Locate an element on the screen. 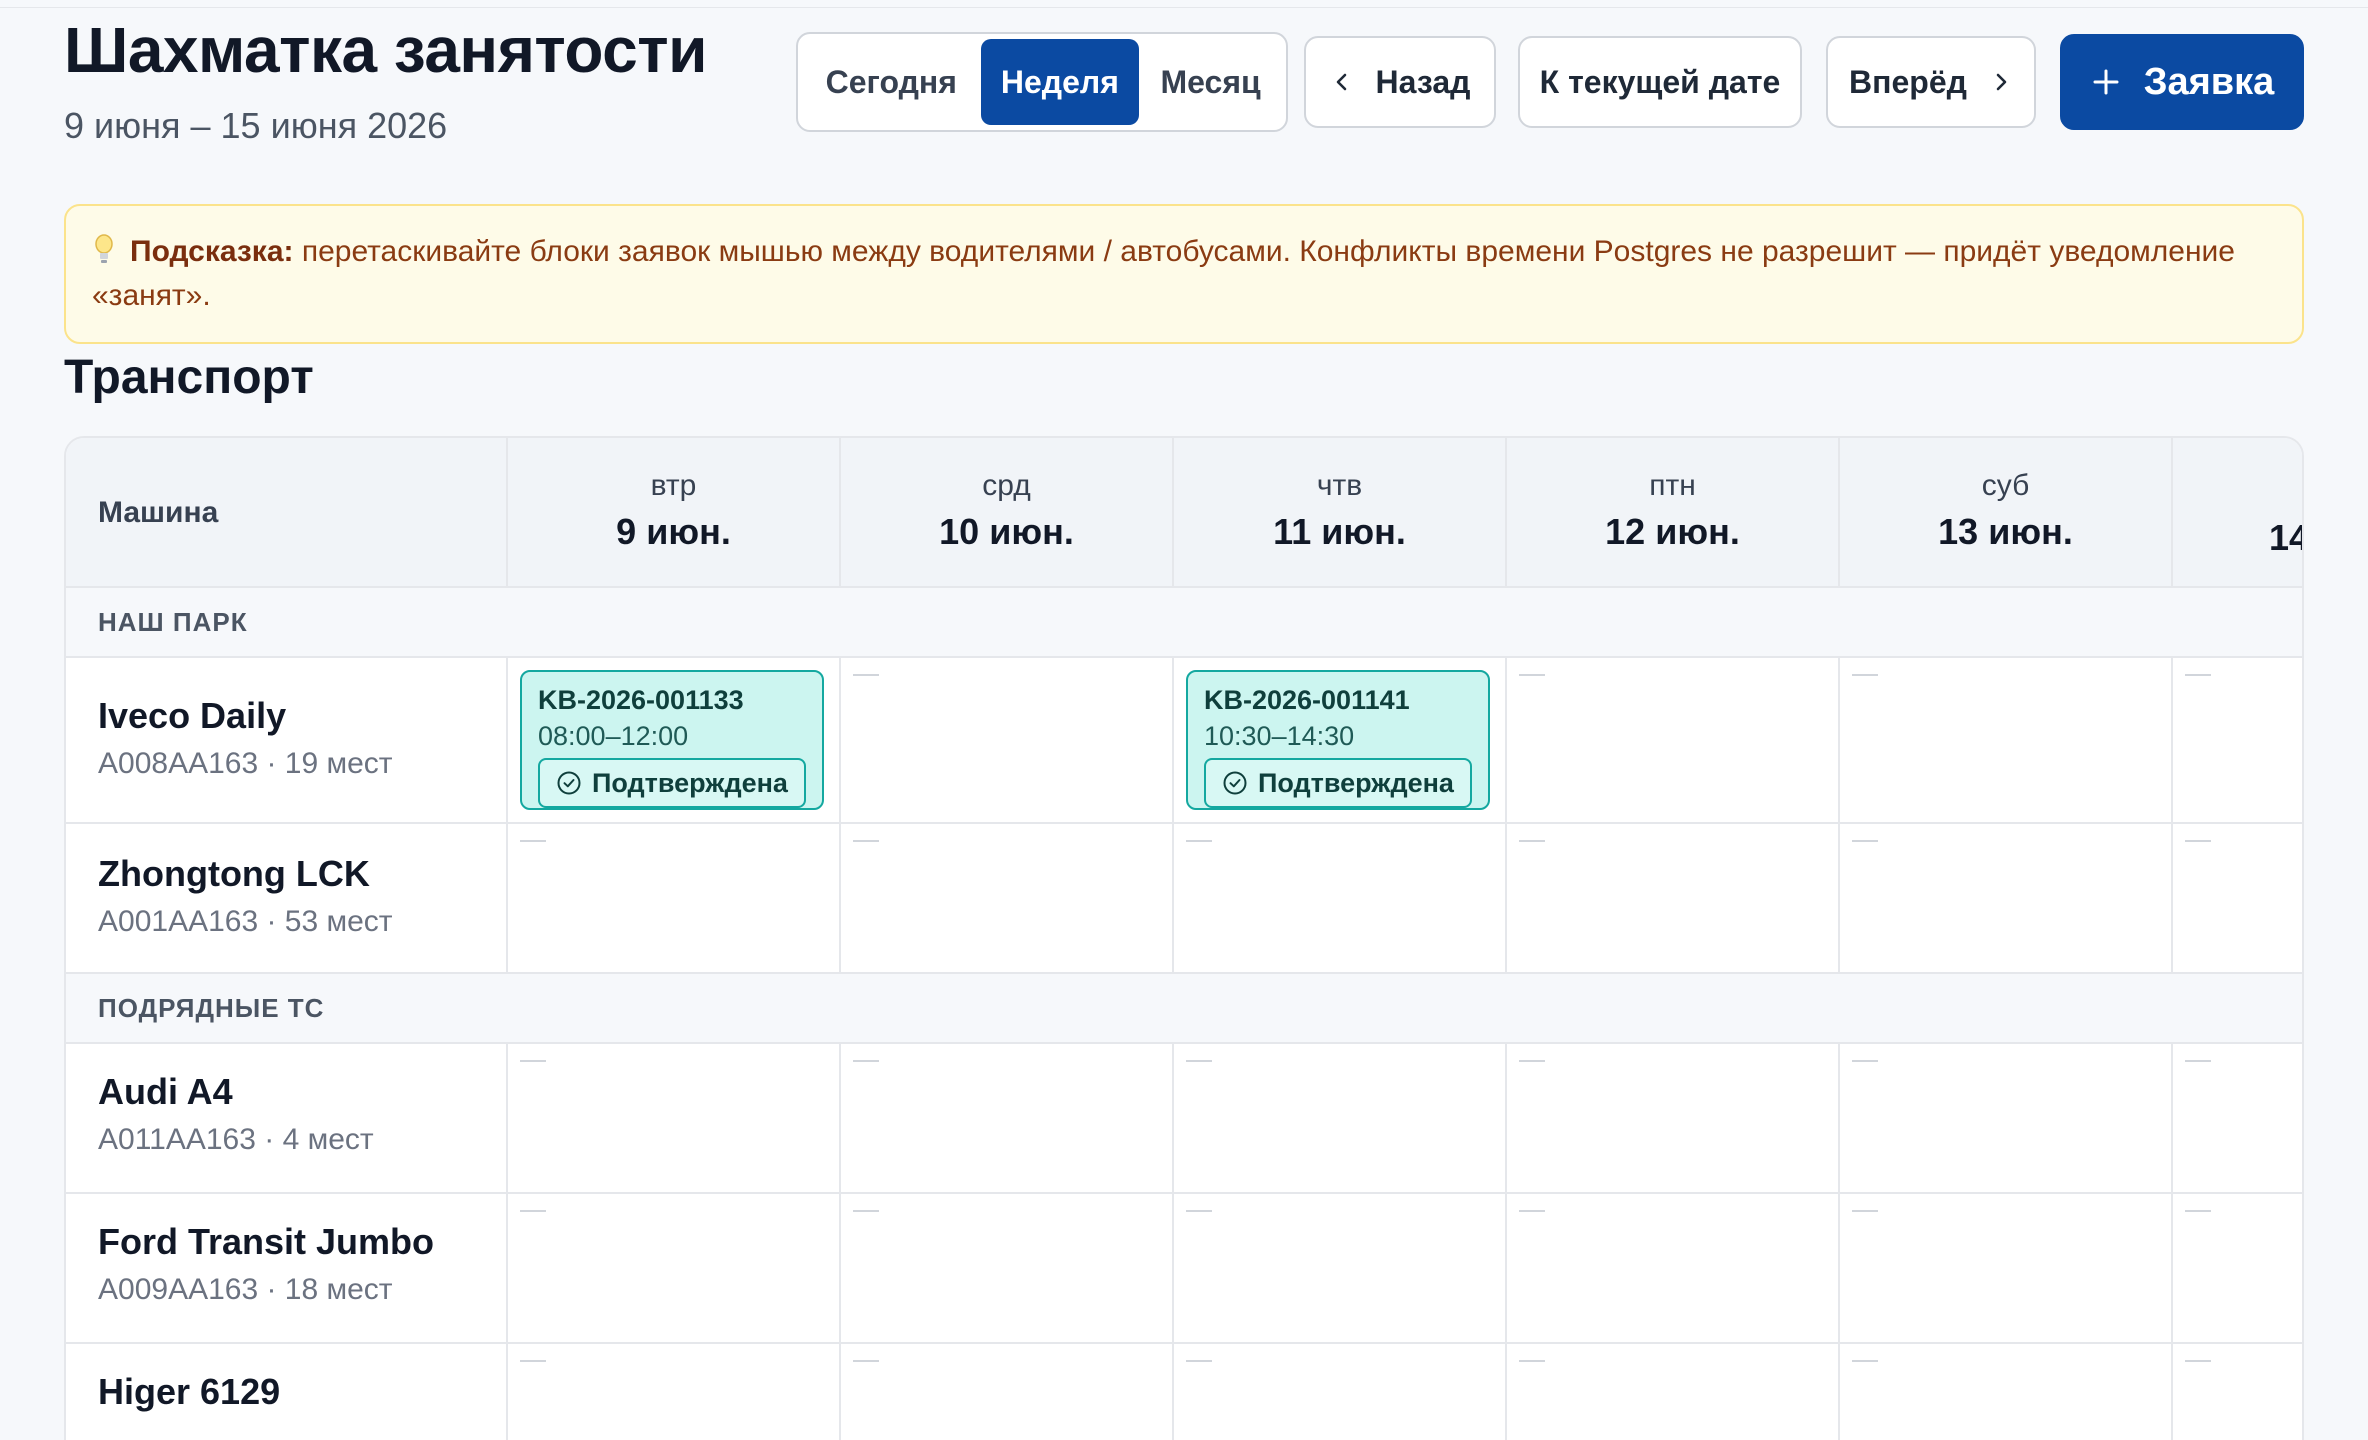 The image size is (2368, 1440). day-header: чтв 11 июн. is located at coordinates (1340, 512).